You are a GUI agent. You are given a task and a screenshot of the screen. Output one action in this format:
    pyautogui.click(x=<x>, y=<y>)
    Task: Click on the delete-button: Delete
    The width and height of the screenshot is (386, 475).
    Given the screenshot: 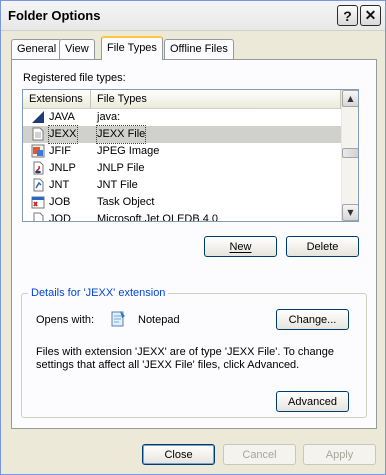 What is the action you would take?
    pyautogui.click(x=322, y=246)
    